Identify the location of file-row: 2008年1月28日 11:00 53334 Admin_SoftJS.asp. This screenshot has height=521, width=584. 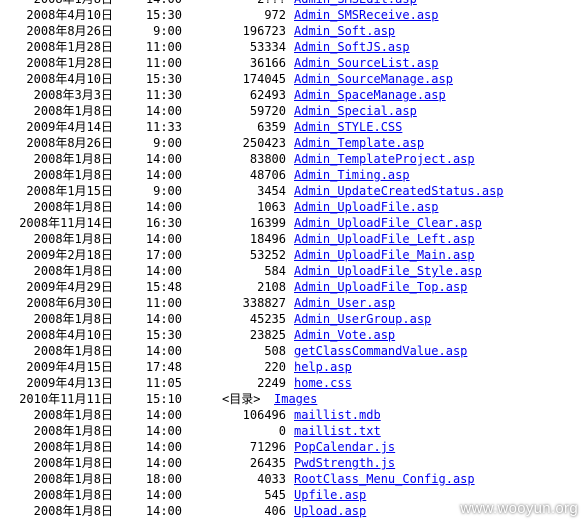
(292, 47).